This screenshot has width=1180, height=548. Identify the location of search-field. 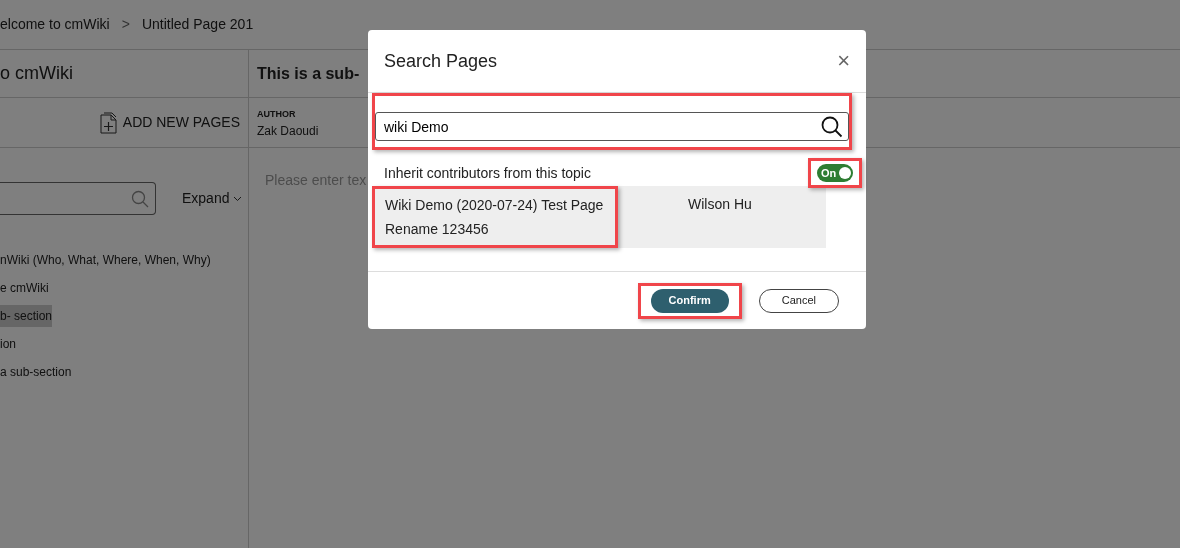
(78, 198).